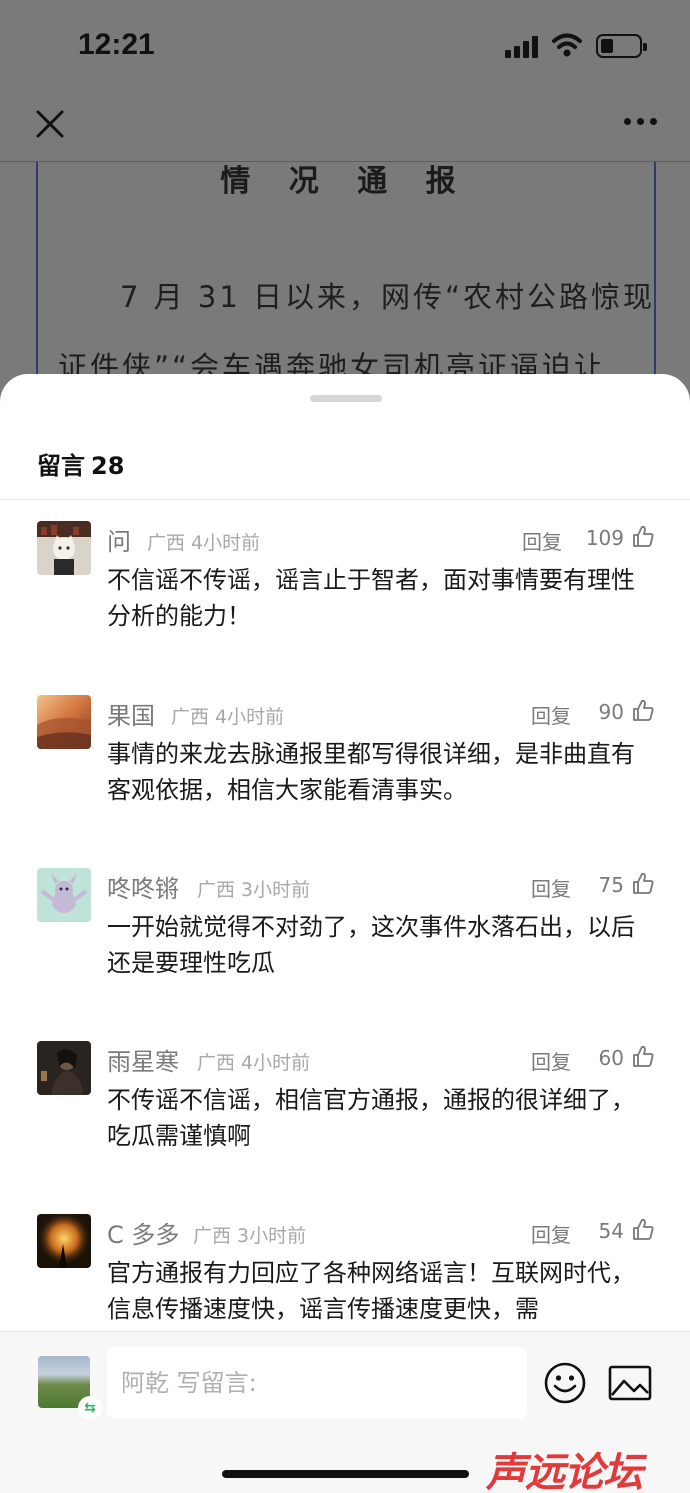  What do you see at coordinates (345, 126) in the screenshot?
I see `article-top-nav` at bounding box center [345, 126].